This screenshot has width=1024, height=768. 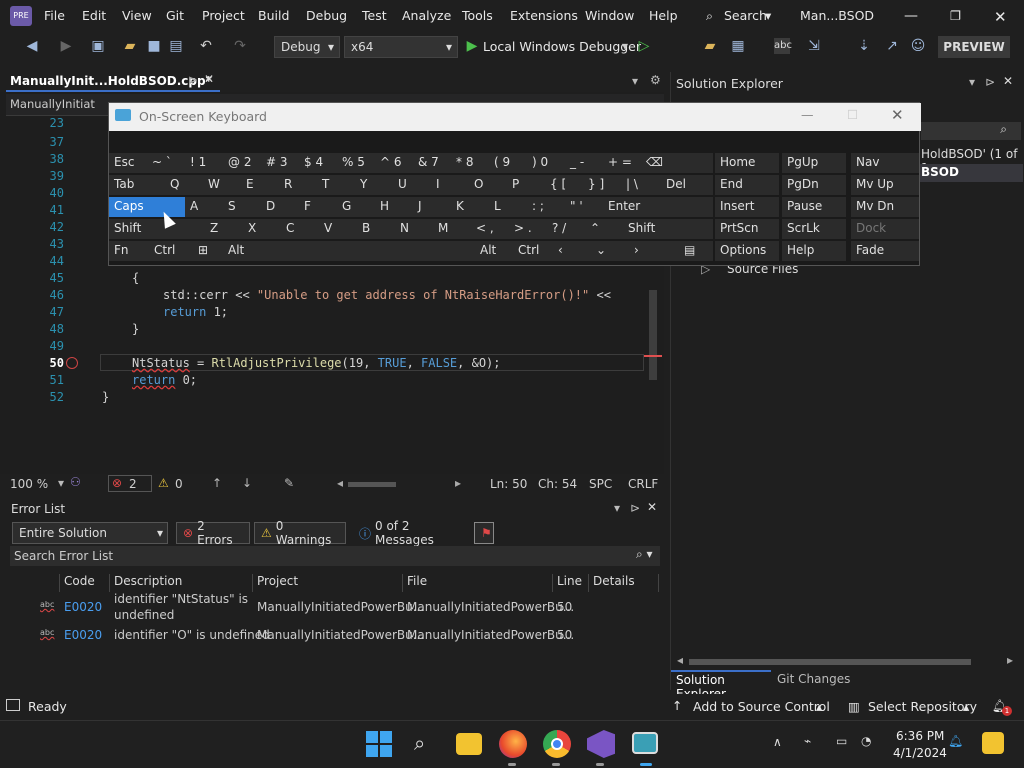 I want to click on search-error-list: Search Error List ⌕ ▾, so click(x=335, y=556).